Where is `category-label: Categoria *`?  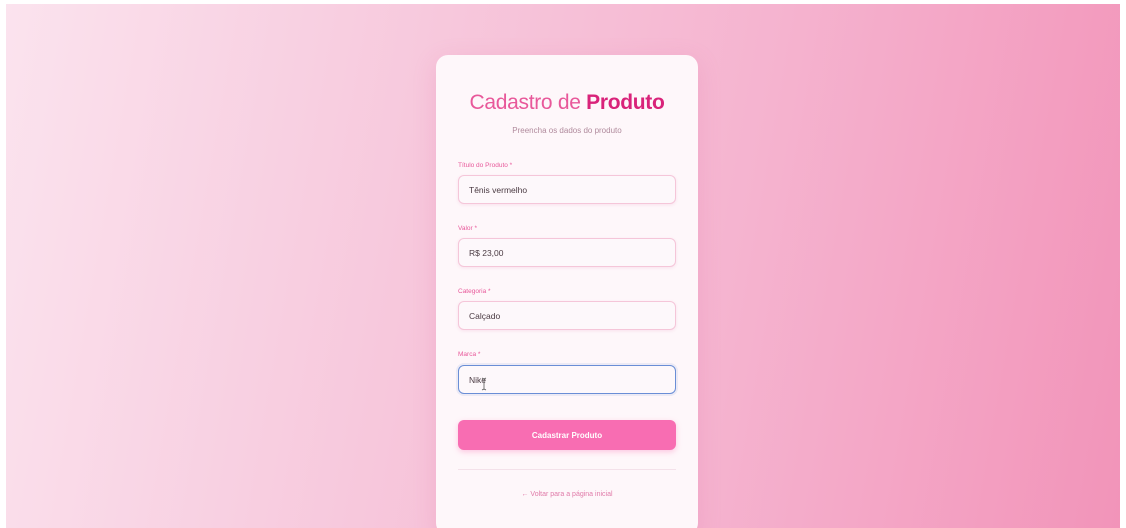 category-label: Categoria * is located at coordinates (474, 291).